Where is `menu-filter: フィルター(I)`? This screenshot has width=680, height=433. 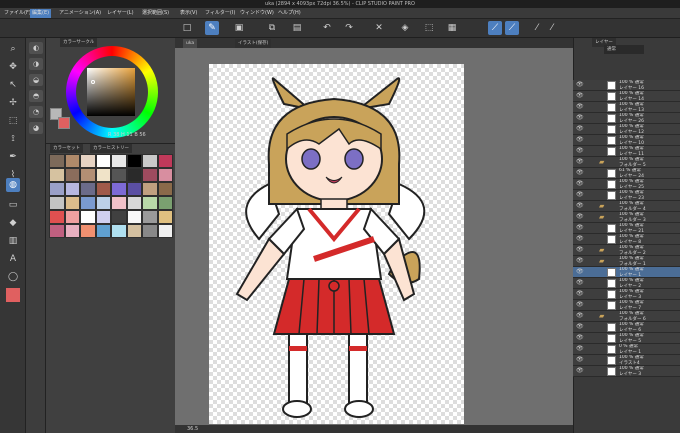 menu-filter: フィルター(I) is located at coordinates (220, 13).